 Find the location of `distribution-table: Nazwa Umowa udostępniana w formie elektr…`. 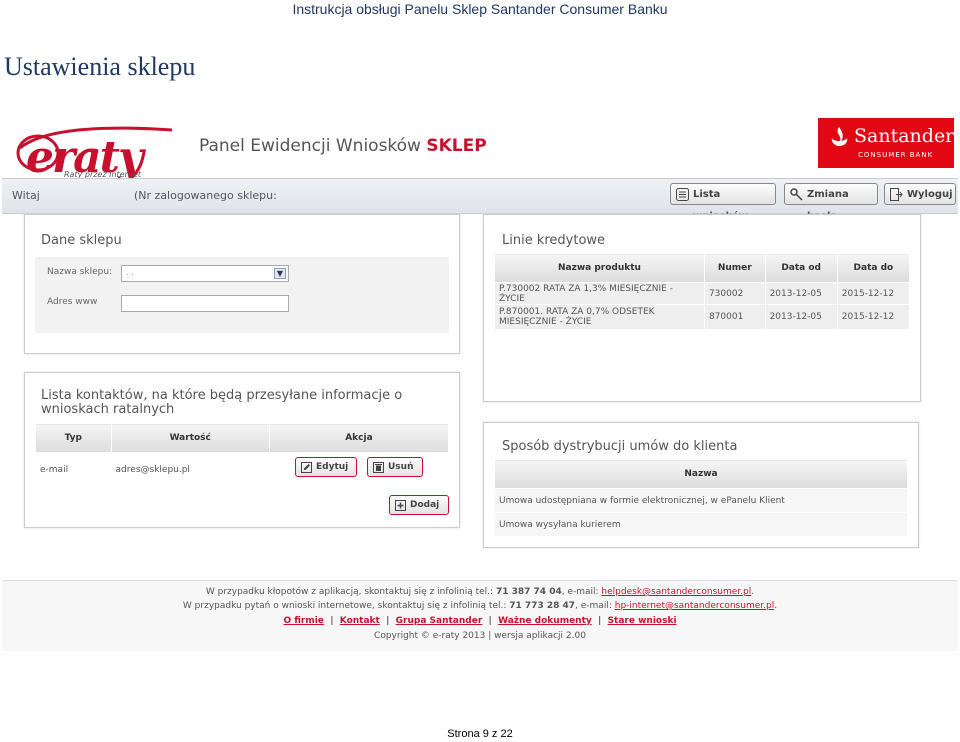

distribution-table: Nazwa Umowa udostępniana w formie elektr… is located at coordinates (701, 498).